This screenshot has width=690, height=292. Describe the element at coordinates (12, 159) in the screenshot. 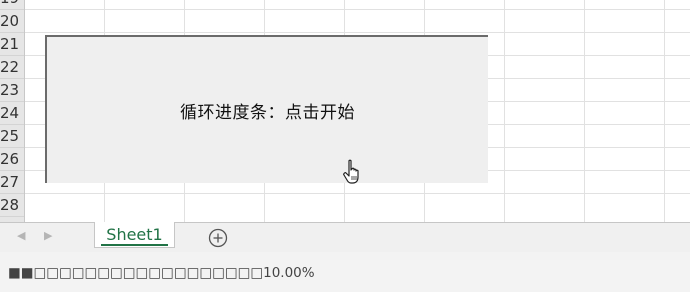

I see `row-number: 26` at that location.